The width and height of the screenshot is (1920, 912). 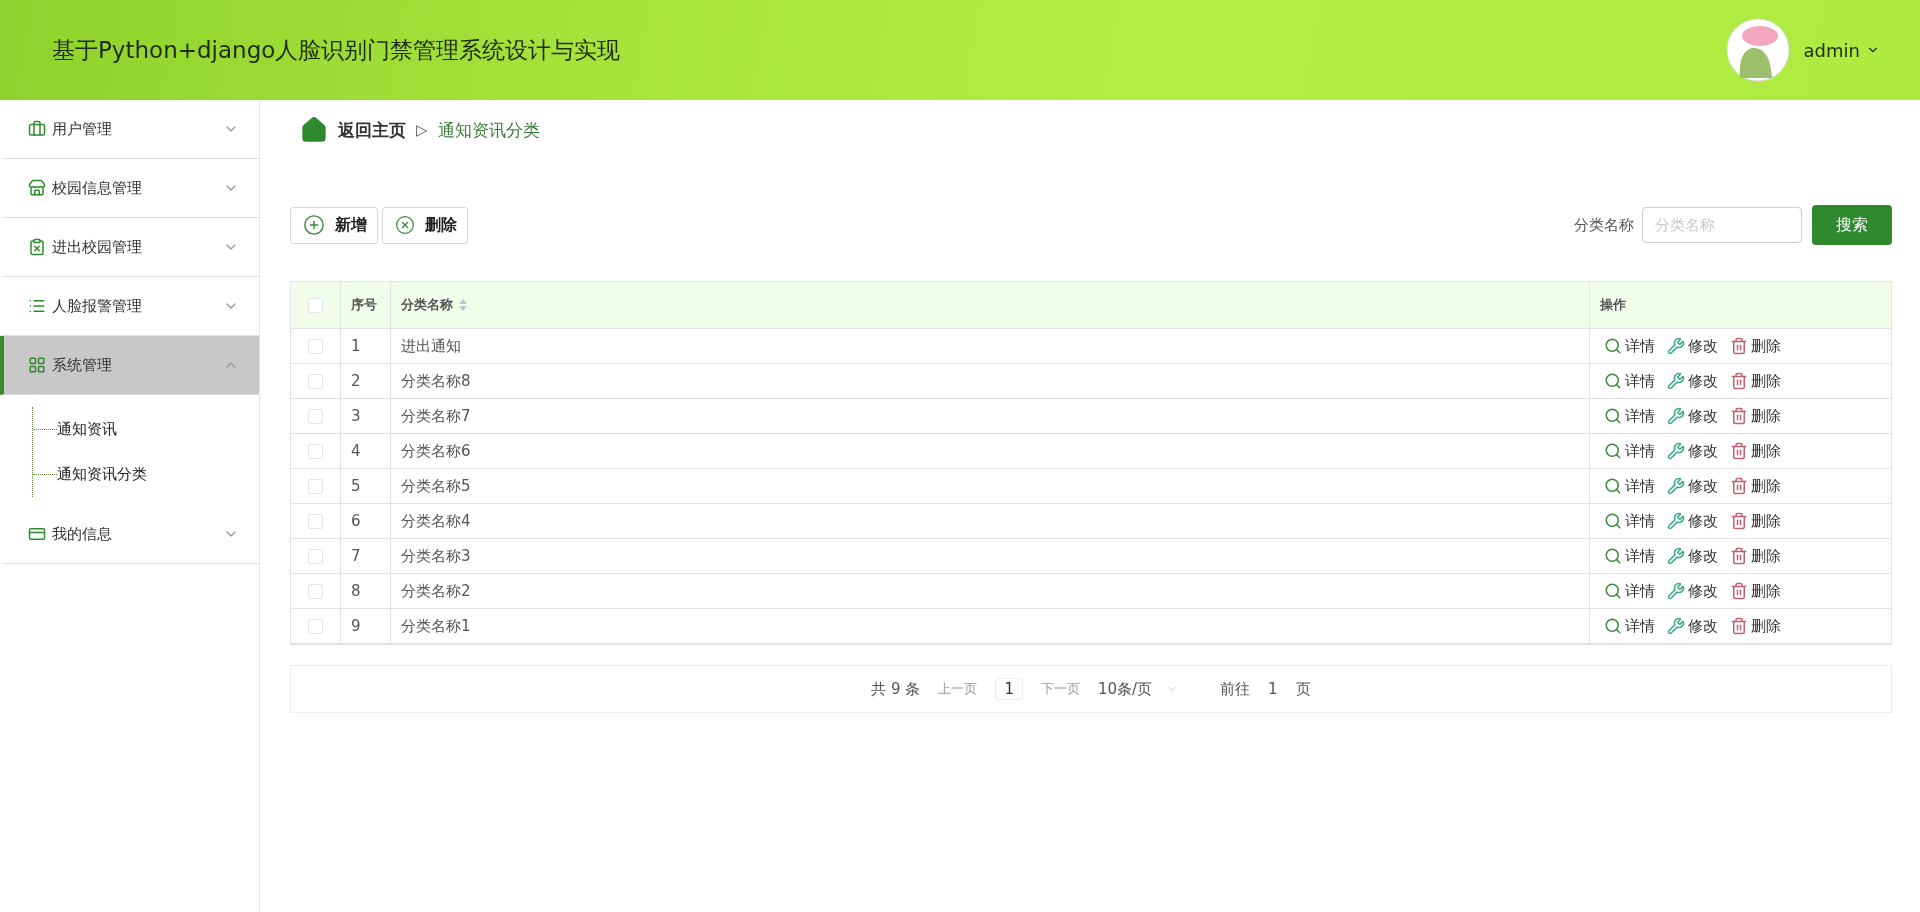 I want to click on grid-icon, so click(x=37, y=365).